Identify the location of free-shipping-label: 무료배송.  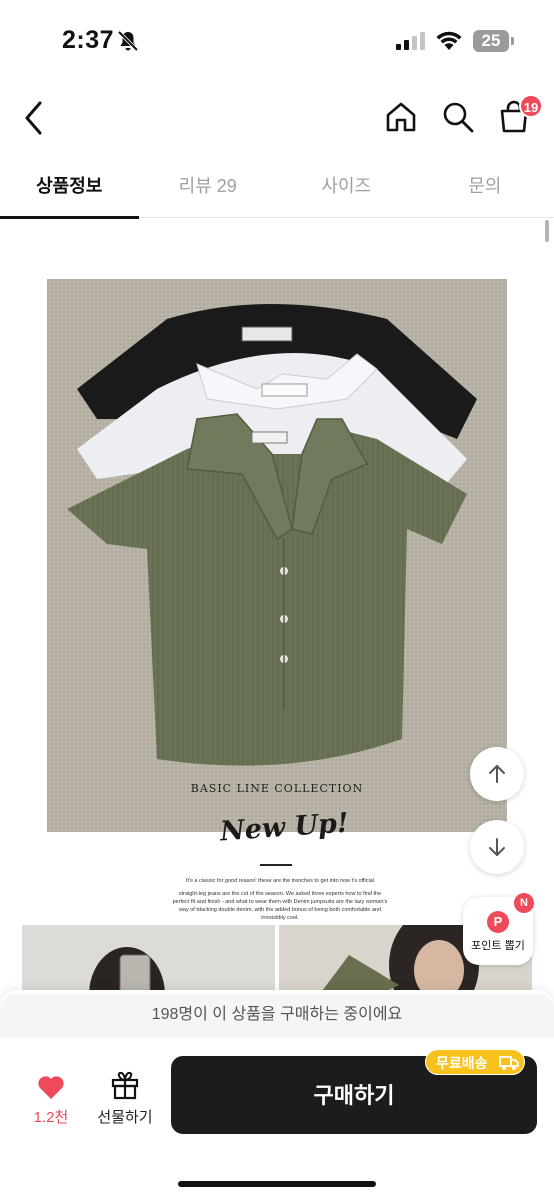
(462, 1063).